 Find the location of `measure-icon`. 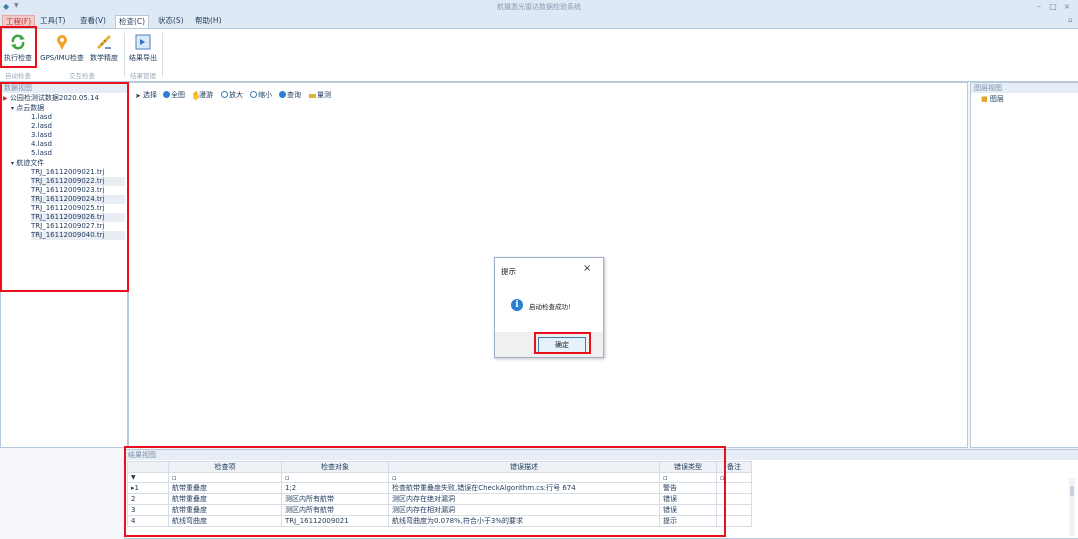

measure-icon is located at coordinates (312, 96).